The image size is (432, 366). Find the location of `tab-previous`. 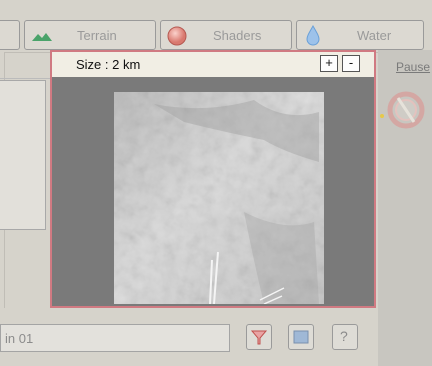

tab-previous is located at coordinates (10, 35).